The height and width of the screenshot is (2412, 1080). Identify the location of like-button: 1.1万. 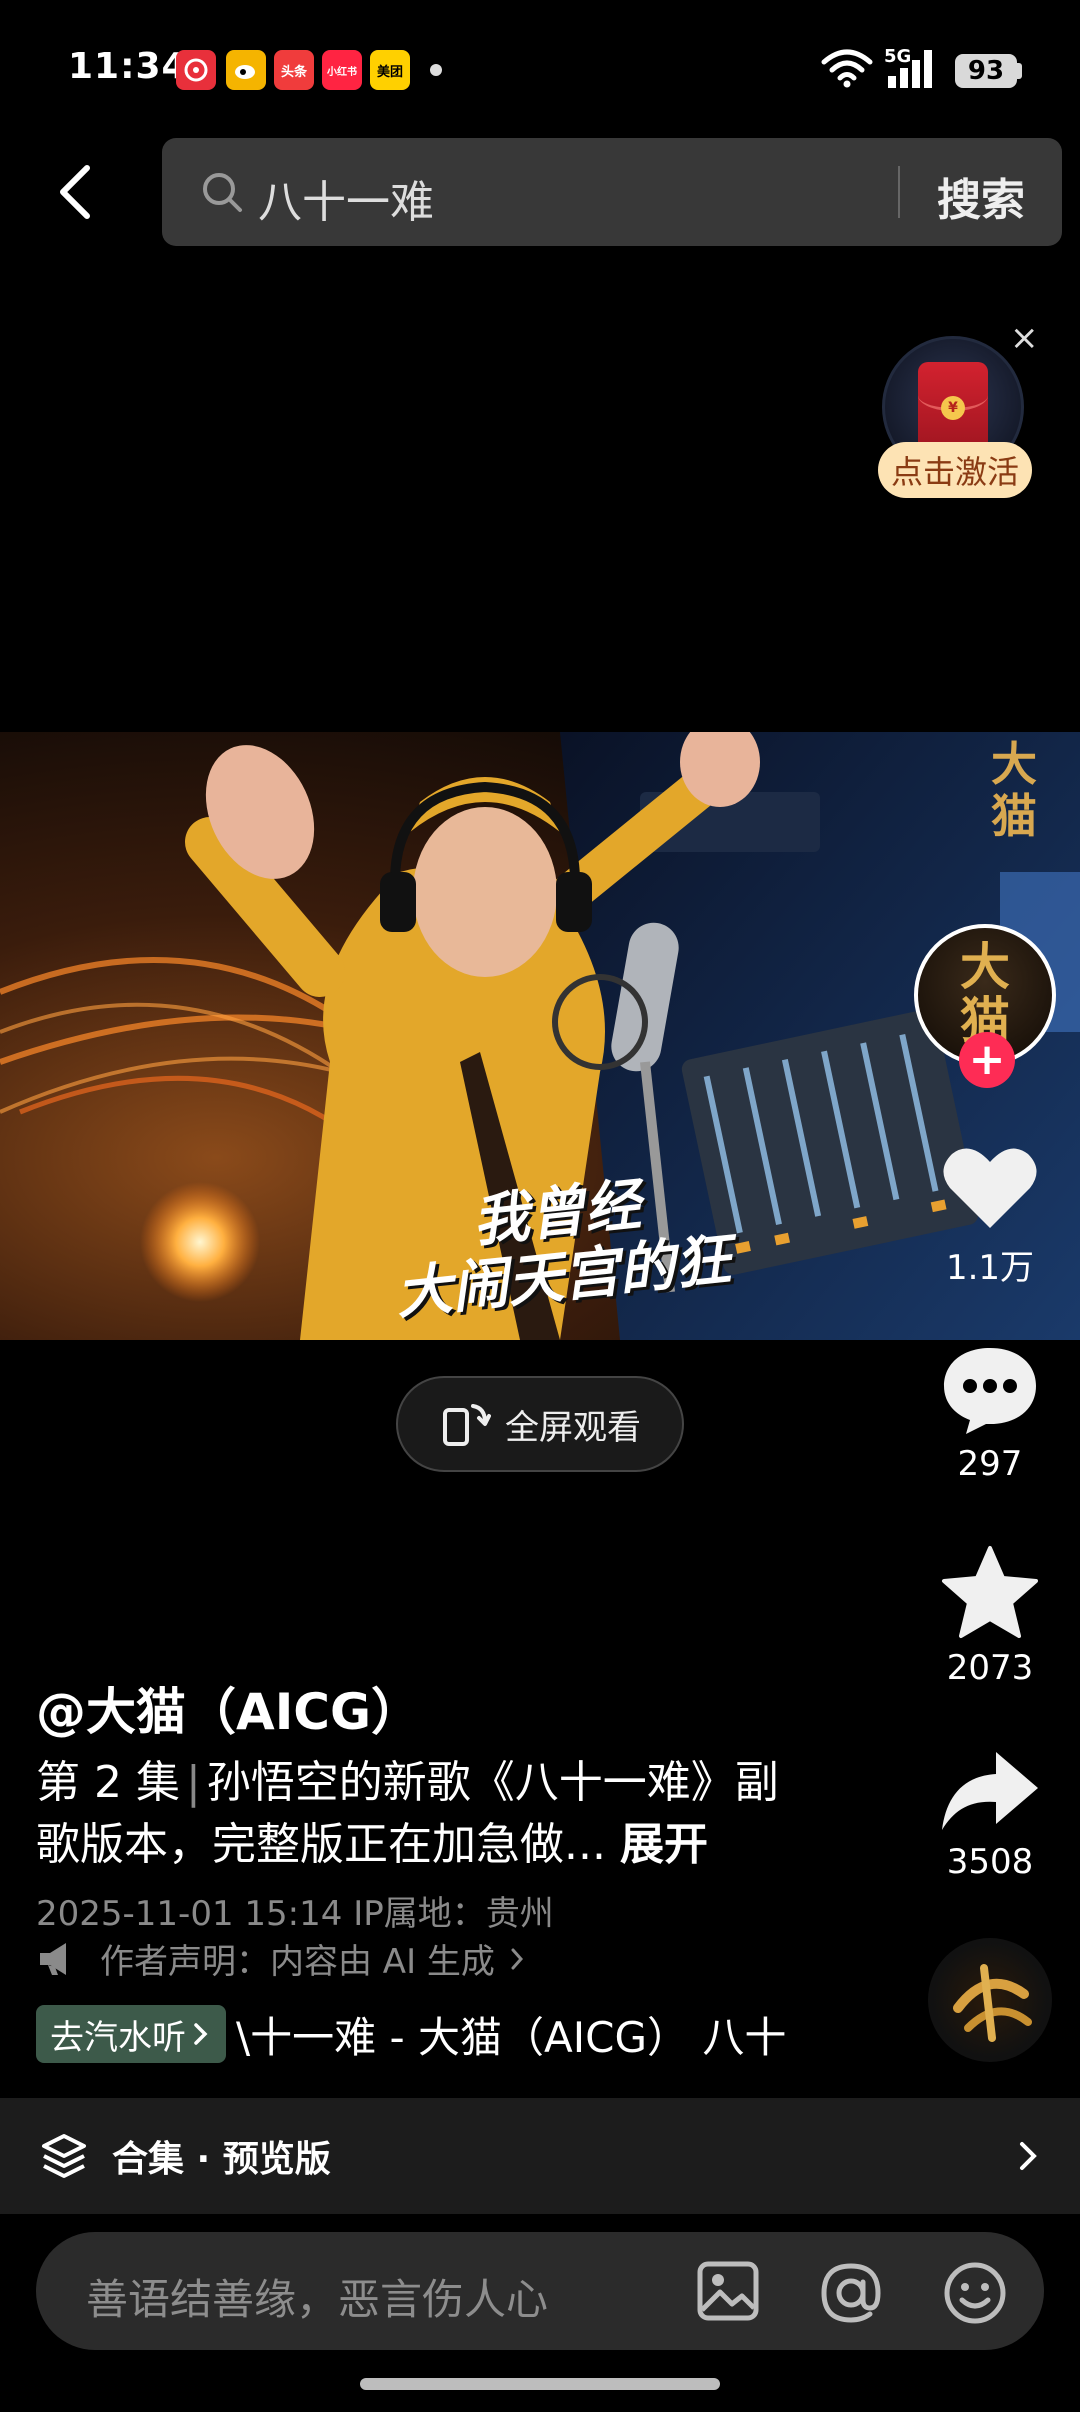
(990, 1215).